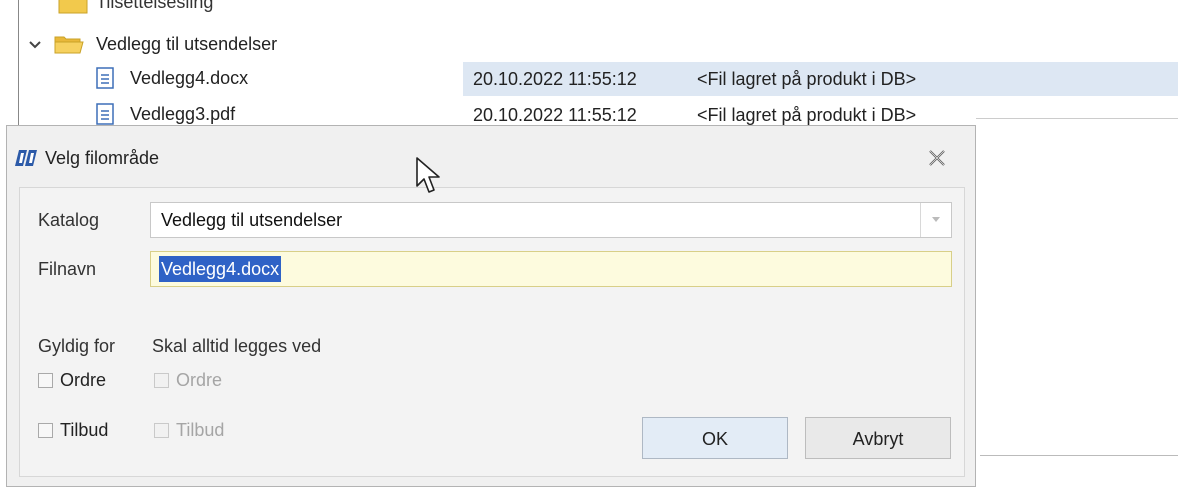 This screenshot has height=487, width=1178. What do you see at coordinates (200, 430) in the screenshot?
I see `skal-tilbud-label: Tilbud` at bounding box center [200, 430].